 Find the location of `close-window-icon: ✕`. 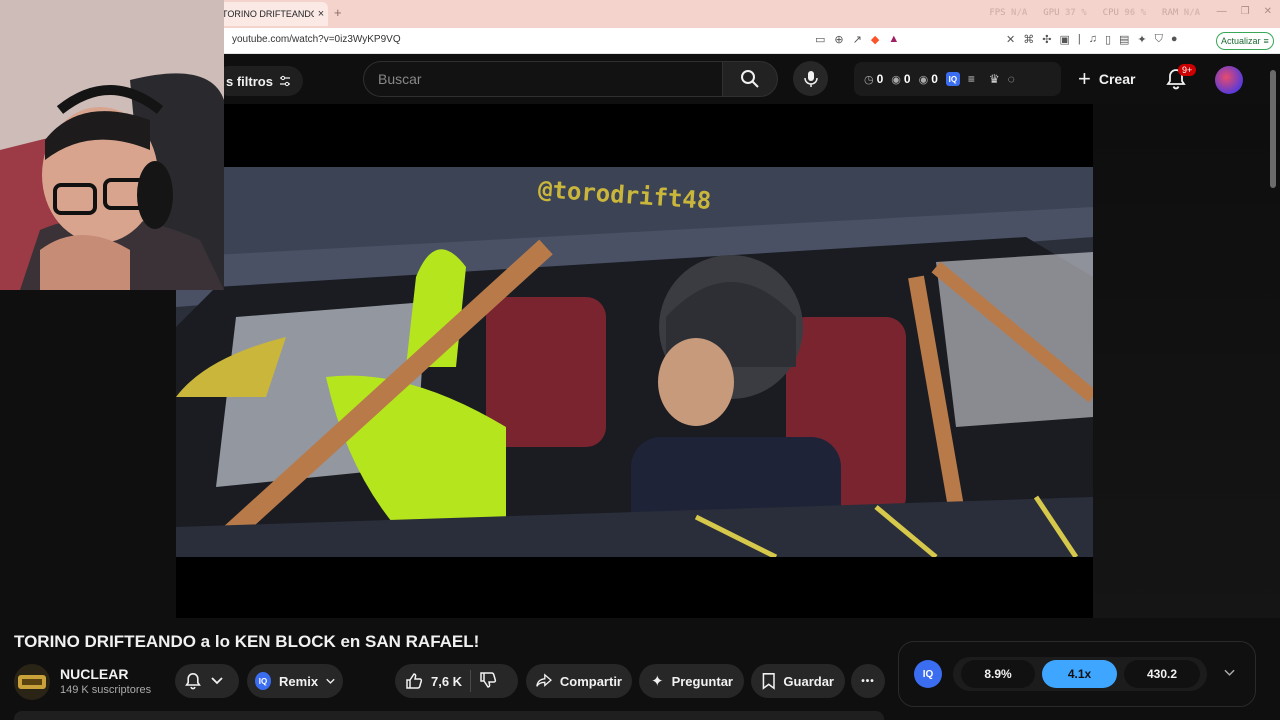

close-window-icon: ✕ is located at coordinates (1268, 11).